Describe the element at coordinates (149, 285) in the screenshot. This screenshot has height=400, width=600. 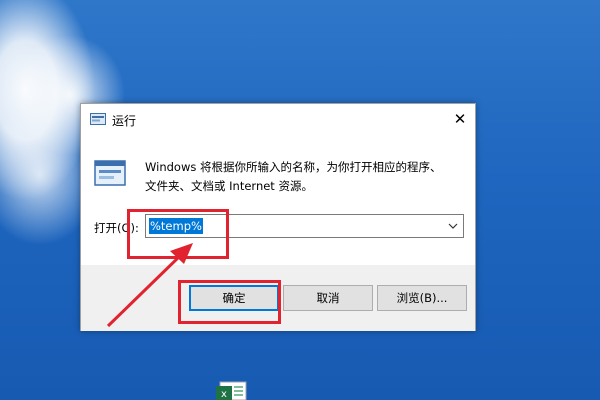
I see `annotation-arrow` at that location.